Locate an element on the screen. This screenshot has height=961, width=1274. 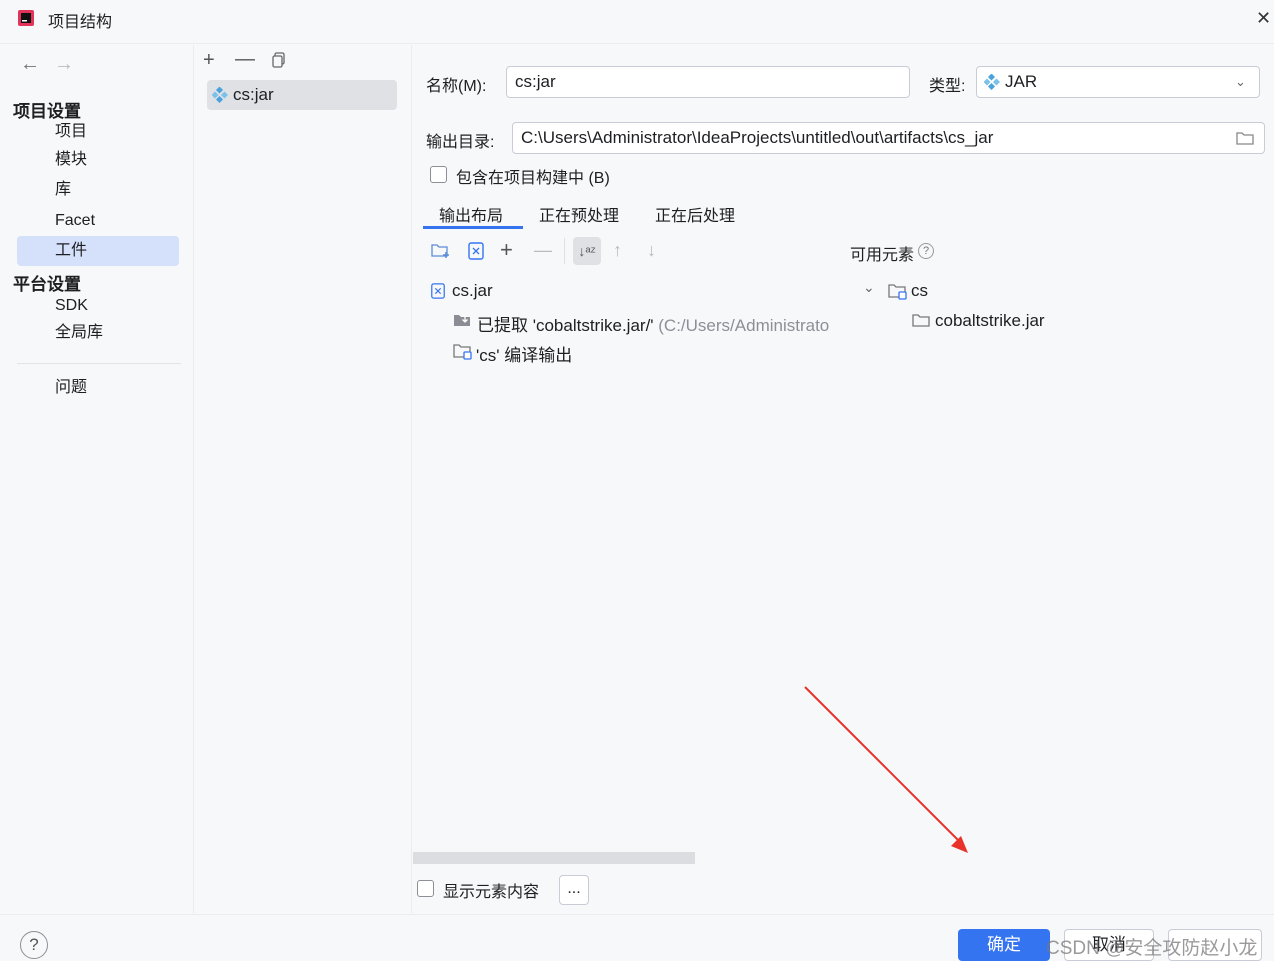
red-arrow-annotation is located at coordinates (886, 769).